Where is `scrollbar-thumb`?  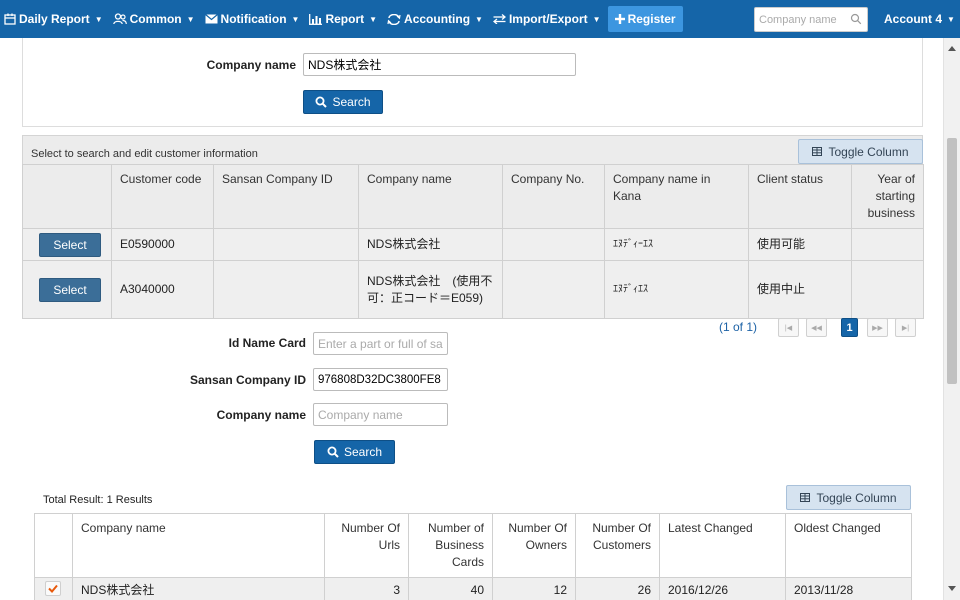 scrollbar-thumb is located at coordinates (952, 261).